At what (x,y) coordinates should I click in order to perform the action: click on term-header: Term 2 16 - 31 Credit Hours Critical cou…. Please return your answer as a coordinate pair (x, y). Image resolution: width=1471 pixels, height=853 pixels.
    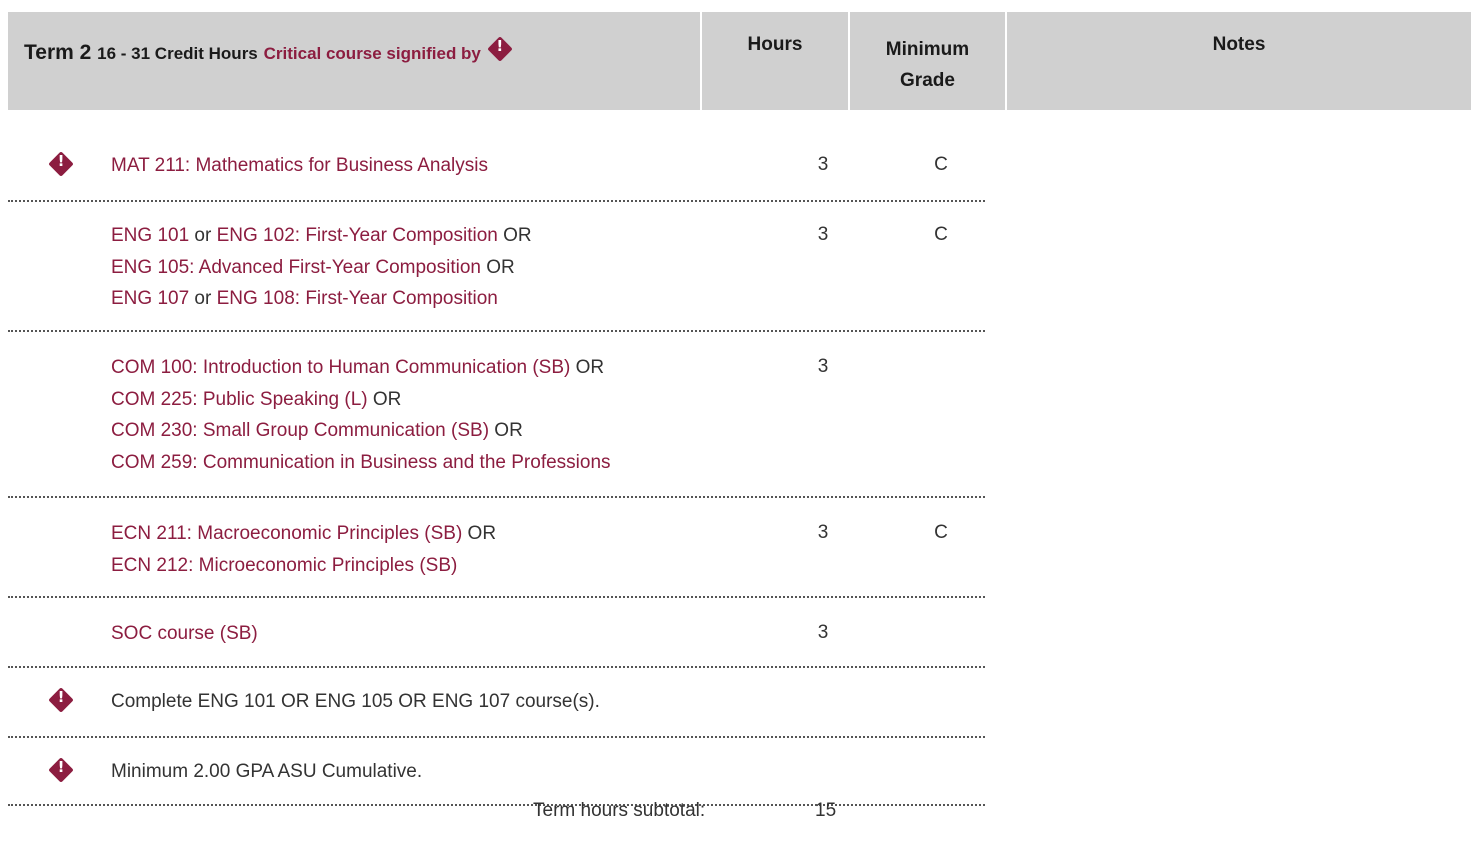
    Looking at the image, I should click on (354, 61).